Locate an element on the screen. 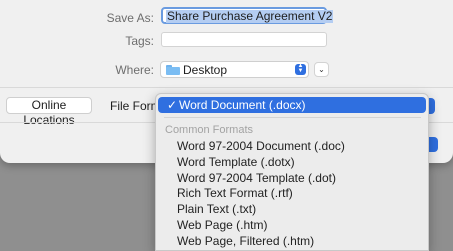  menu-item-selected: ✓ Word Document (.docx) is located at coordinates (292, 105).